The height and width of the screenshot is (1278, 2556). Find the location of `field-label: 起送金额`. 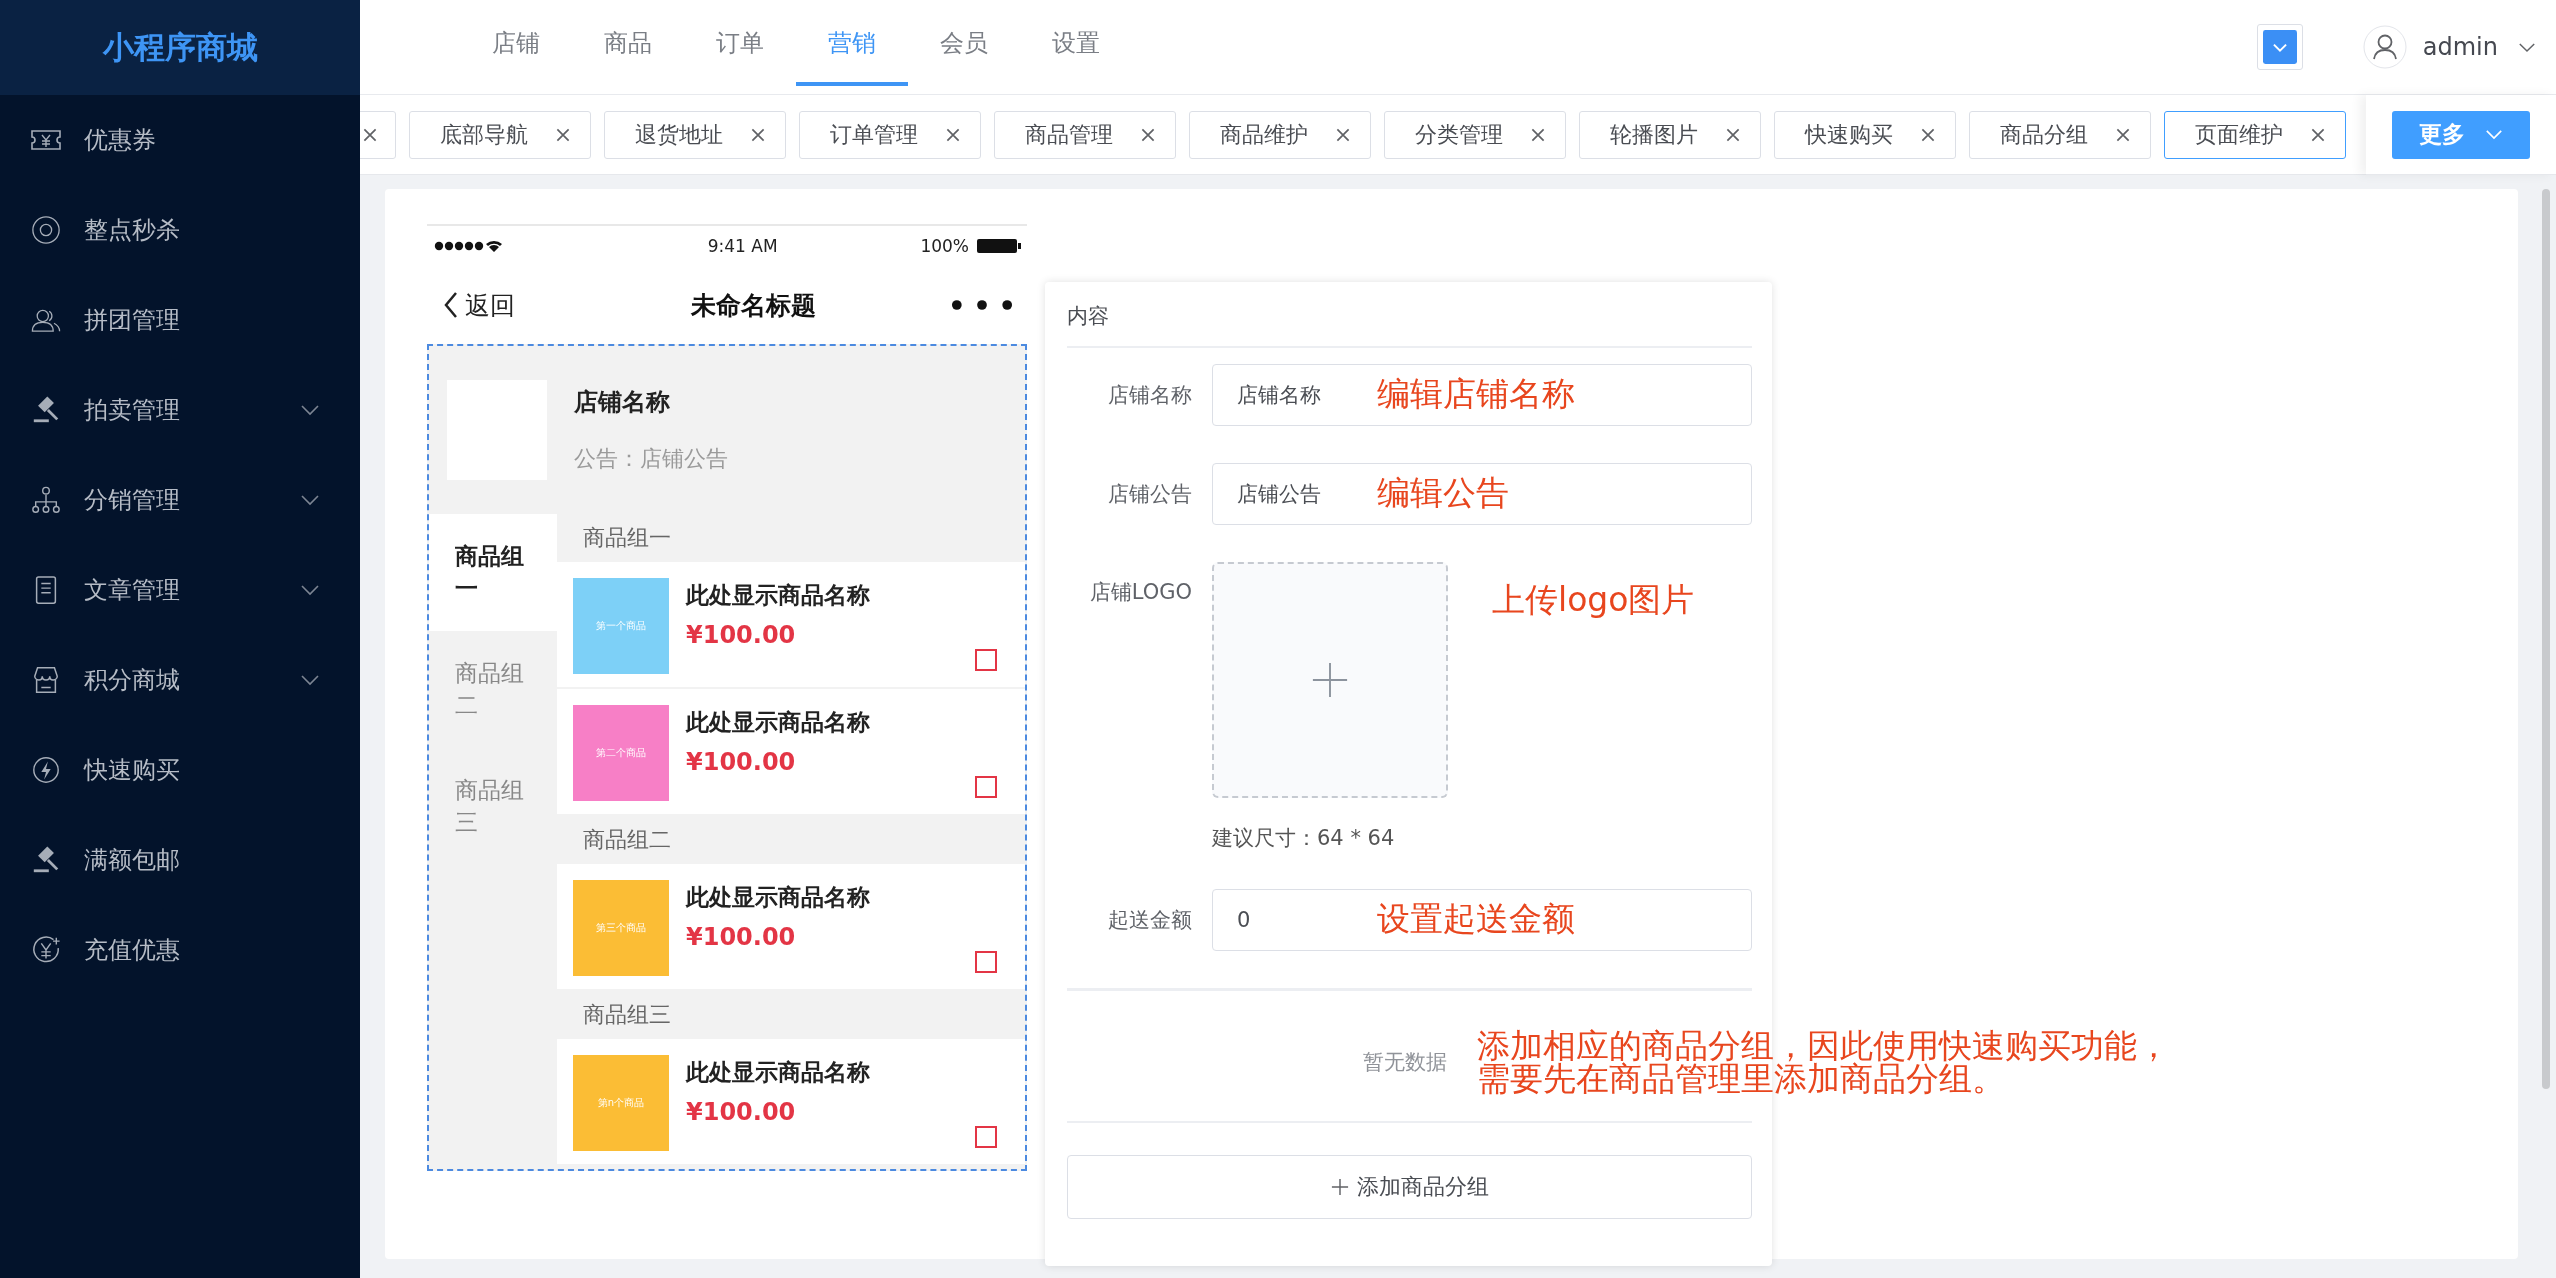

field-label: 起送金额 is located at coordinates (1149, 920).